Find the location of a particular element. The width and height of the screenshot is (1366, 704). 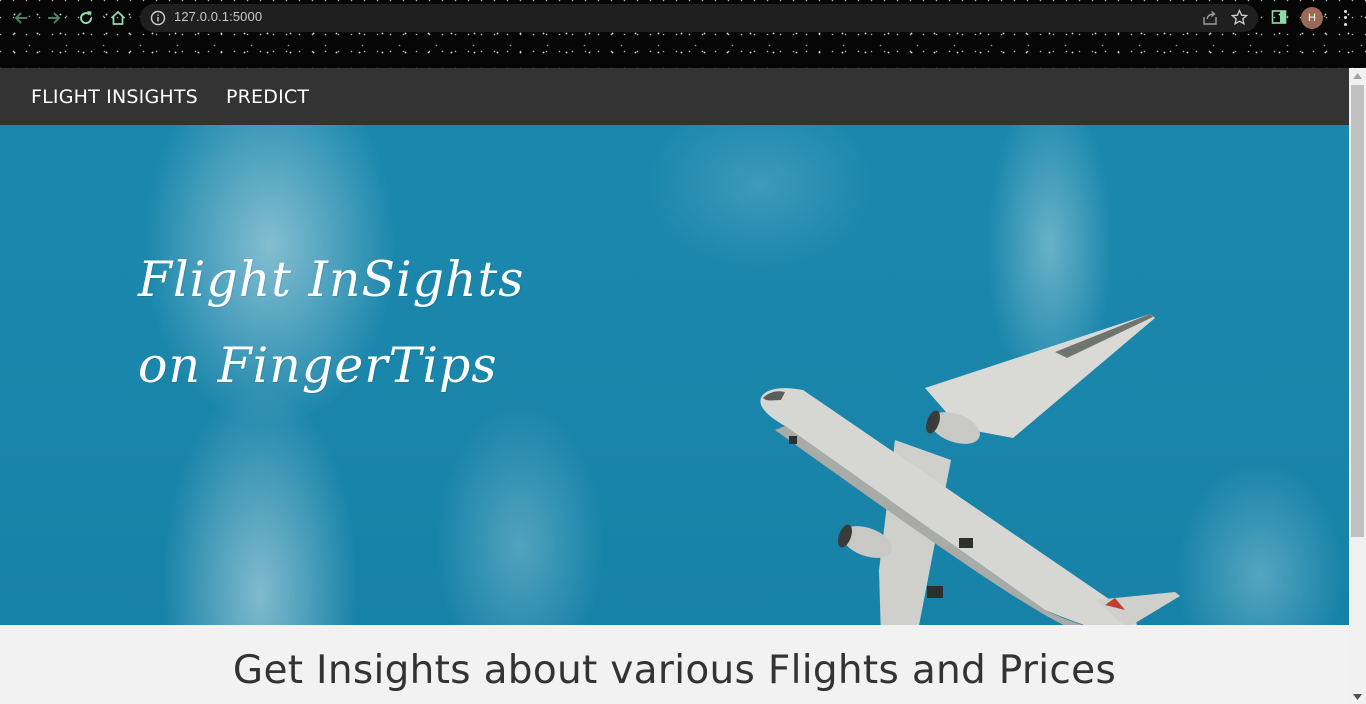

info-icon is located at coordinates (158, 18).